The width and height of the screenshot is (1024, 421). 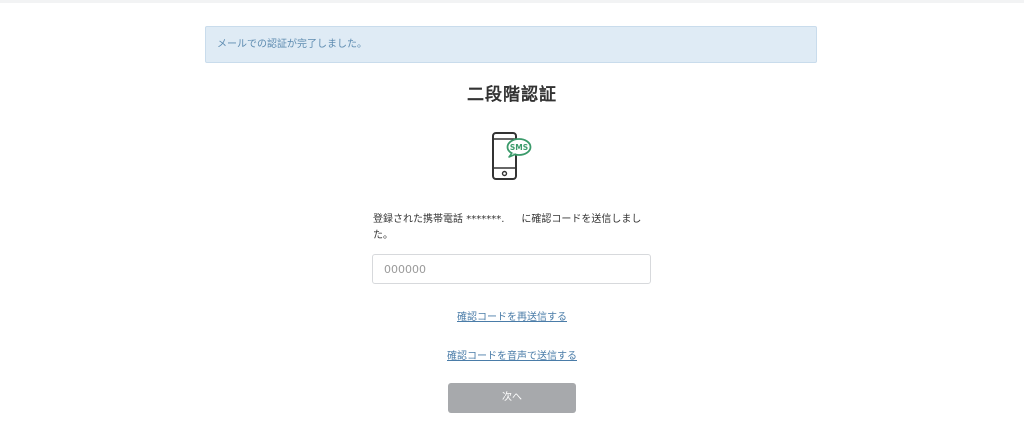 I want to click on sms-sent-description: 登録された携帯電話 *******. に確認コードを送信しました。, so click(x=513, y=228).